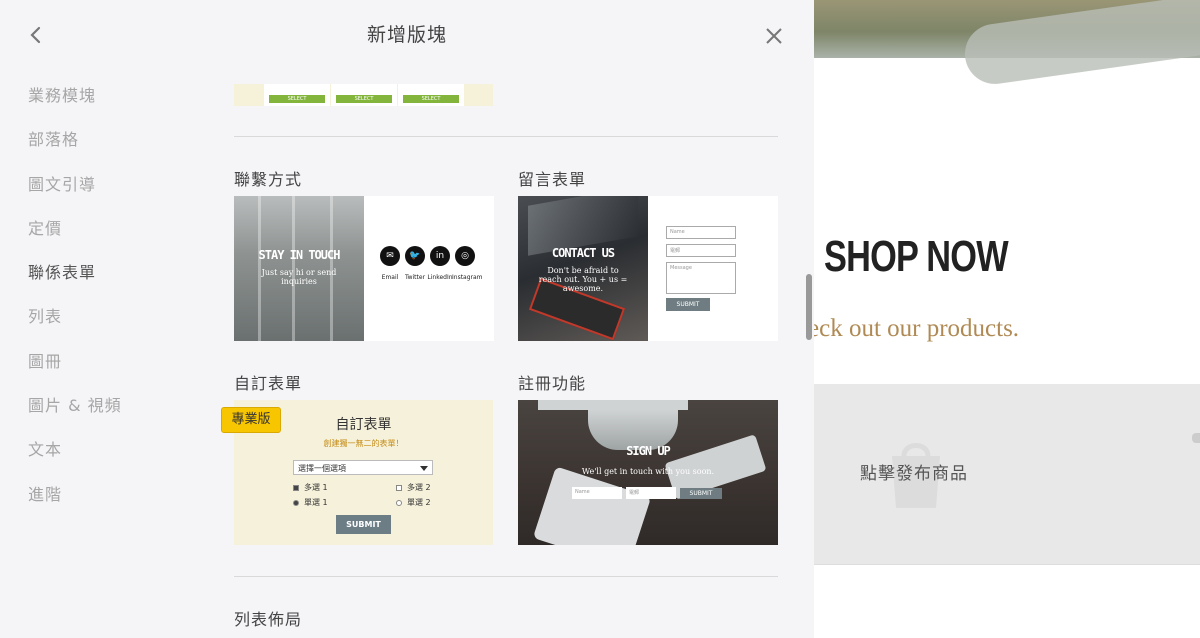 Image resolution: width=1200 pixels, height=638 pixels. What do you see at coordinates (914, 474) in the screenshot?
I see `publish-product-text: 點擊發布商品` at bounding box center [914, 474].